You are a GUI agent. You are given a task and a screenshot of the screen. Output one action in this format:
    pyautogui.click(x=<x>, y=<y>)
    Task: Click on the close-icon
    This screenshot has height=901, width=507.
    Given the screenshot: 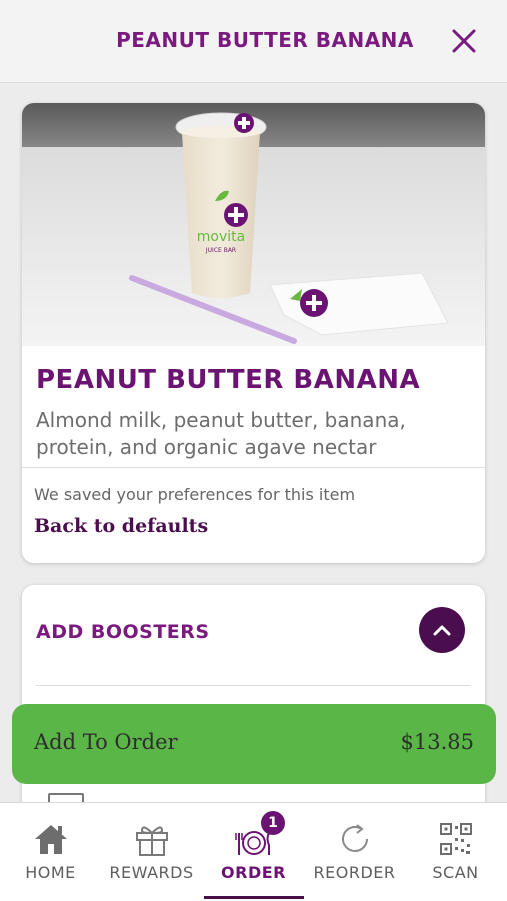 What is the action you would take?
    pyautogui.click(x=464, y=41)
    